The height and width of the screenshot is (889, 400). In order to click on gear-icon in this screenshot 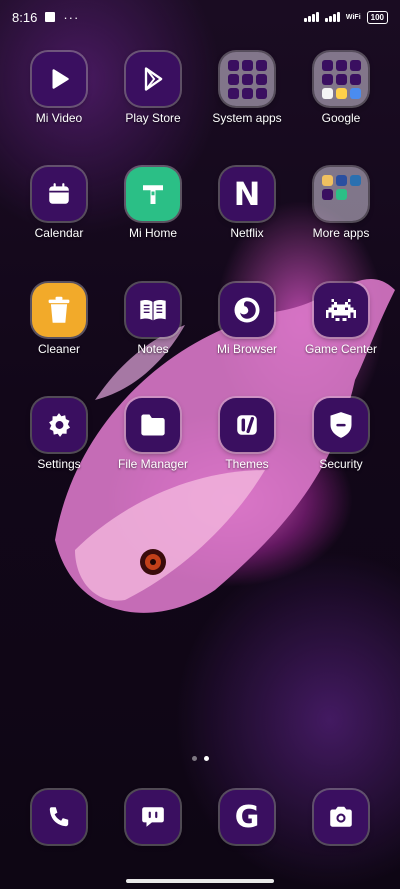, I will do `click(59, 425)`.